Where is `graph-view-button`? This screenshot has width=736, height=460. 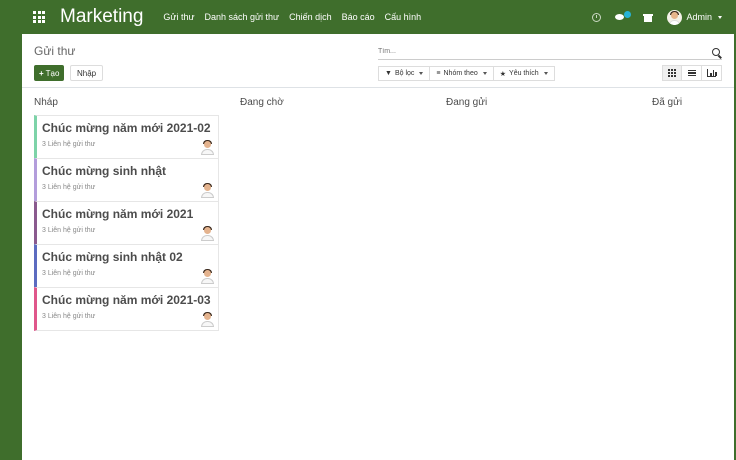 graph-view-button is located at coordinates (712, 73).